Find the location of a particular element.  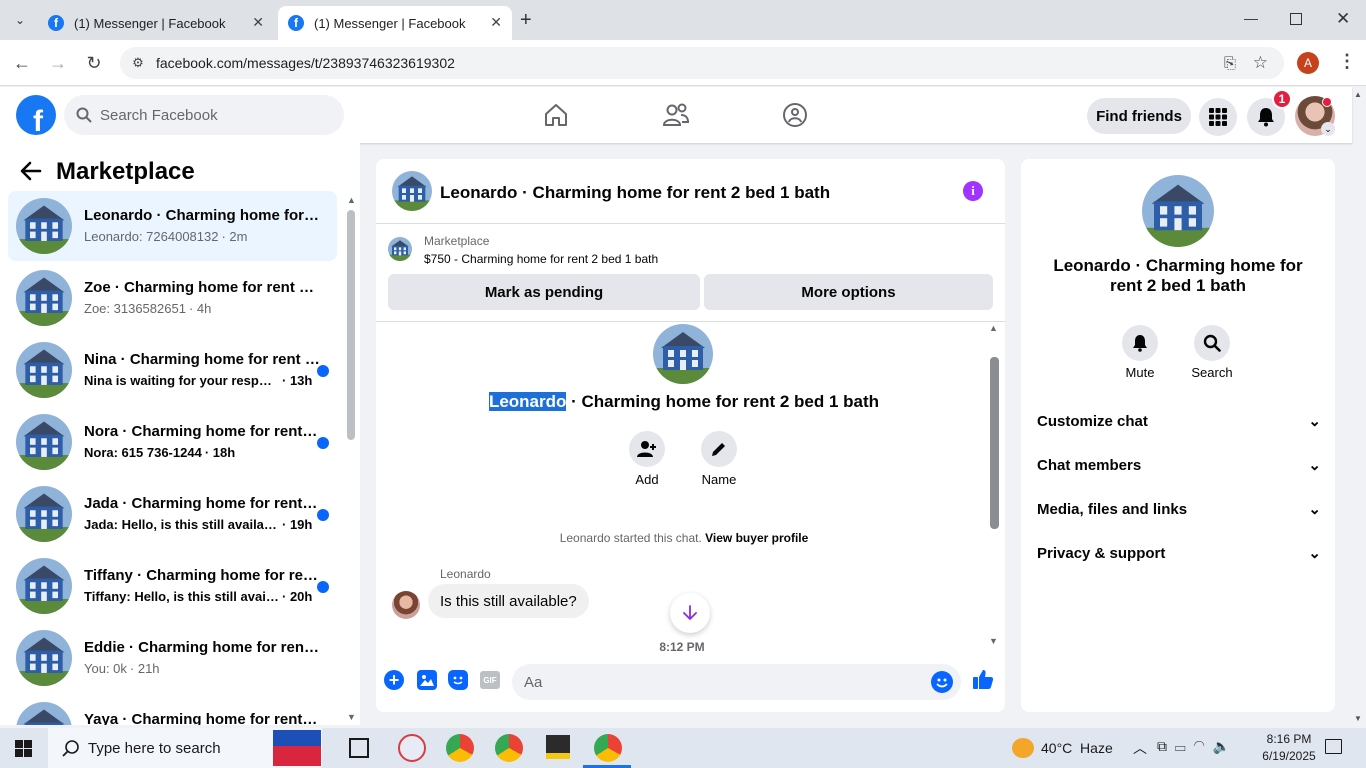

show-hidden-icons-icon: ︿ is located at coordinates (1140, 748).